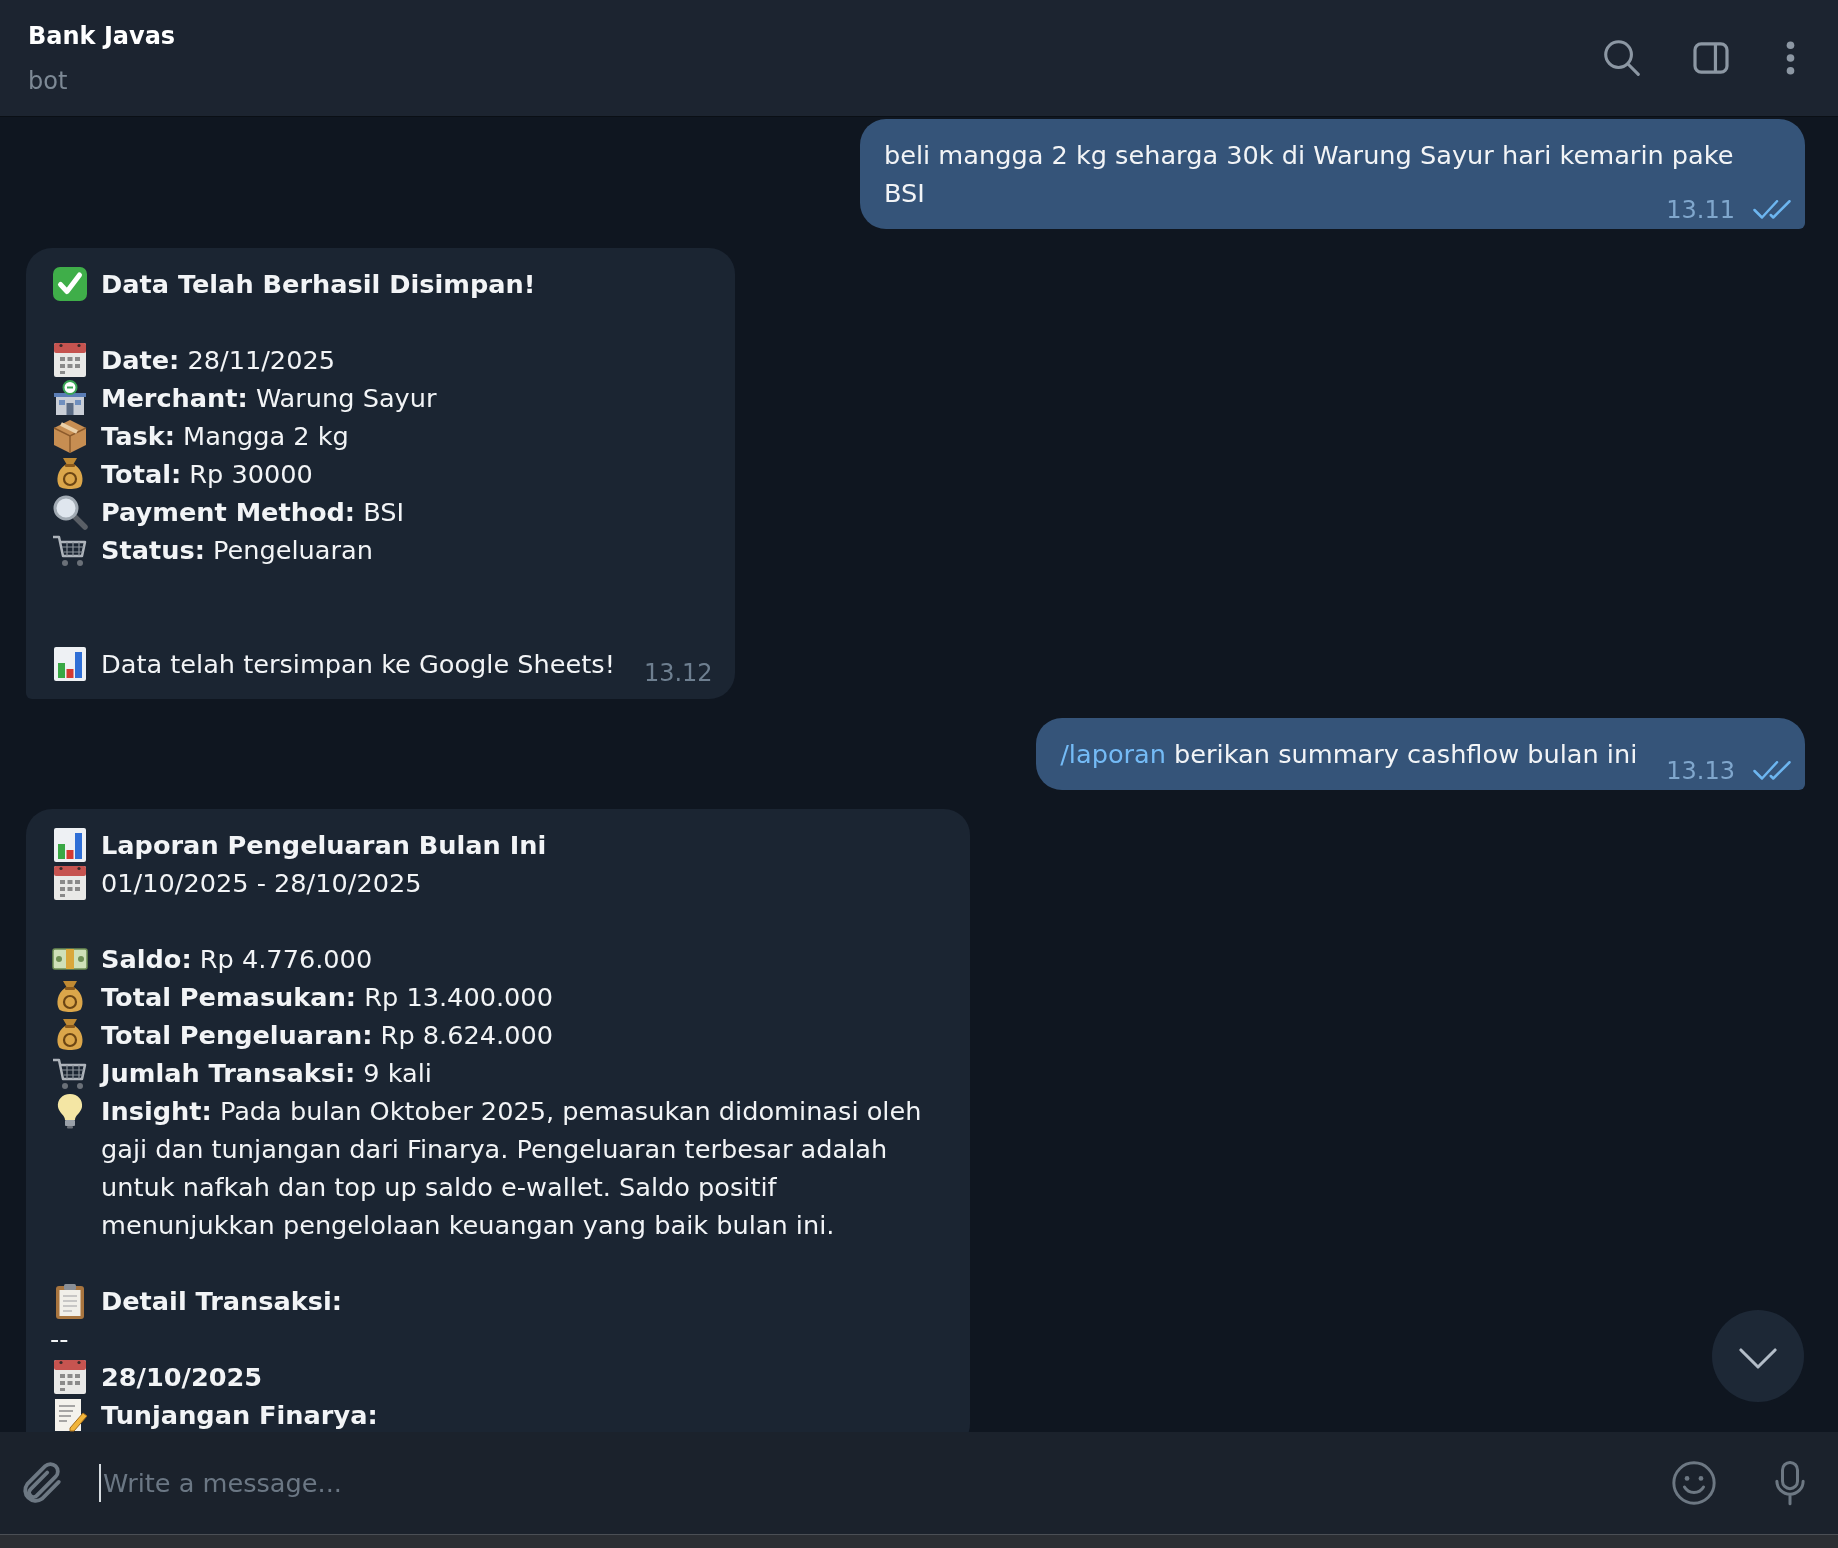 This screenshot has width=1838, height=1548. I want to click on magnifier-icon, so click(70, 512).